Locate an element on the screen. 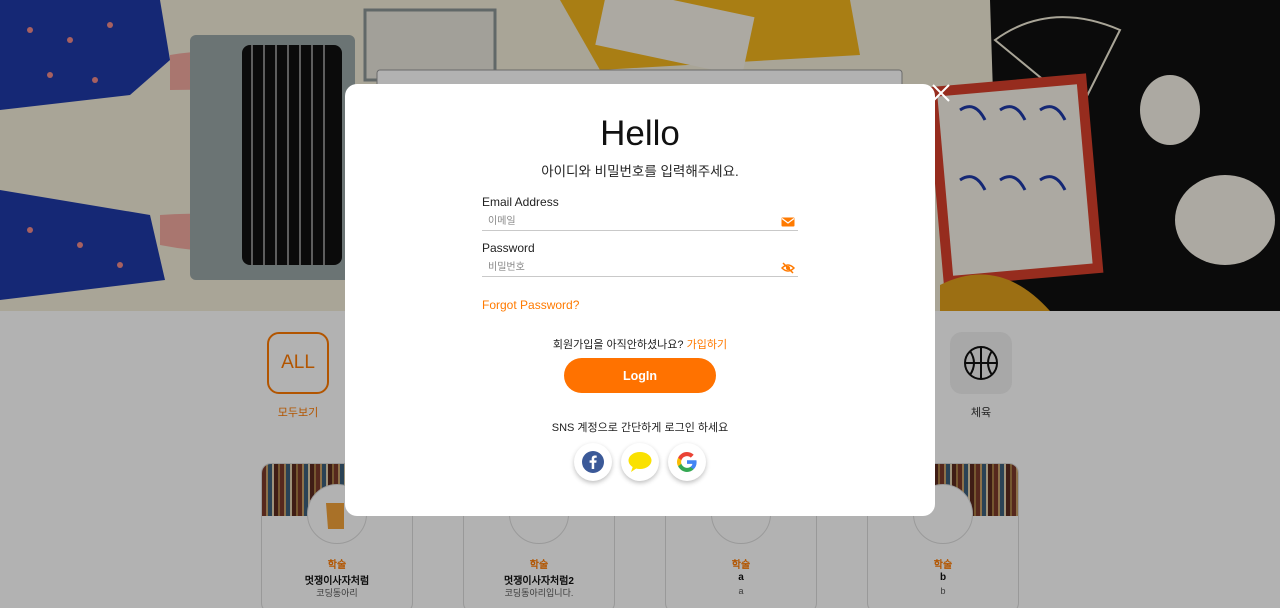 The image size is (1280, 608). kakaotalk-icon is located at coordinates (640, 462).